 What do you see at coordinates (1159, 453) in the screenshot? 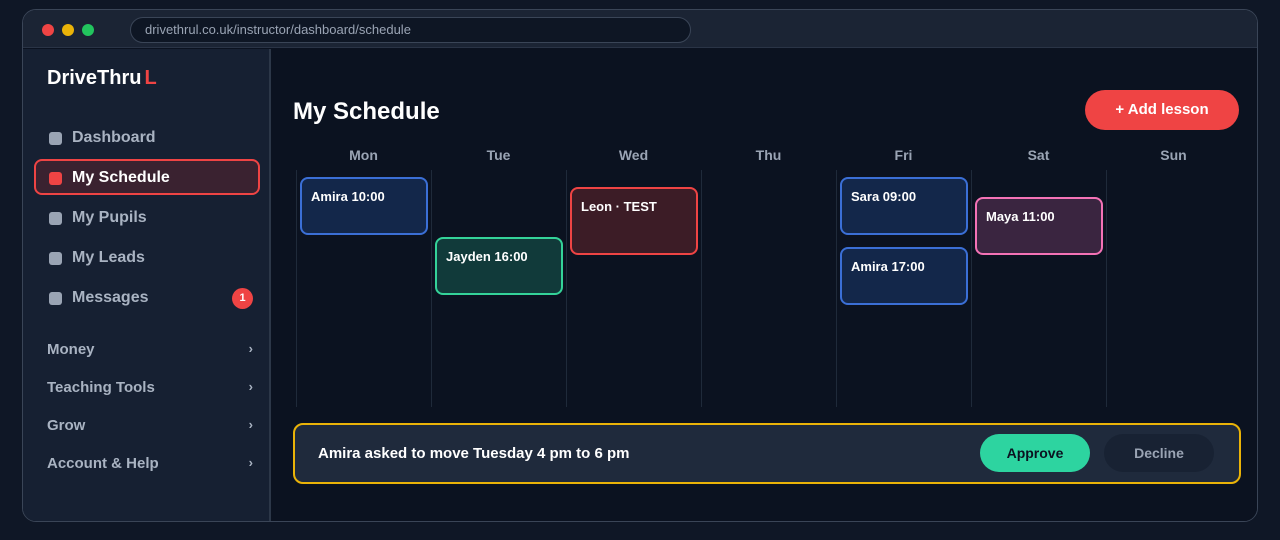
I see `decline-button: Decline` at bounding box center [1159, 453].